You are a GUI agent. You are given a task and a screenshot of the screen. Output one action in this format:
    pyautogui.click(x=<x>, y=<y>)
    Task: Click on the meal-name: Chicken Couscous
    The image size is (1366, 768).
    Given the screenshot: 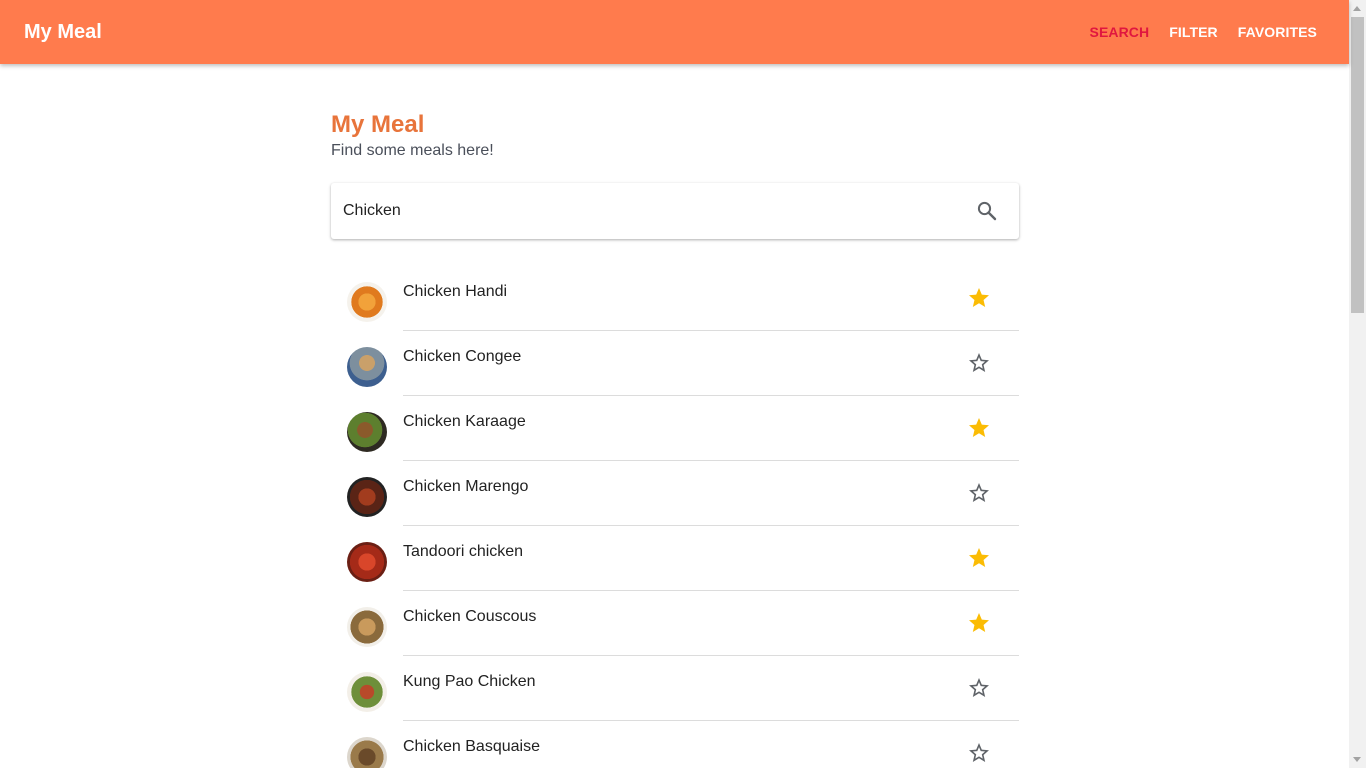 What is the action you would take?
    pyautogui.click(x=469, y=617)
    